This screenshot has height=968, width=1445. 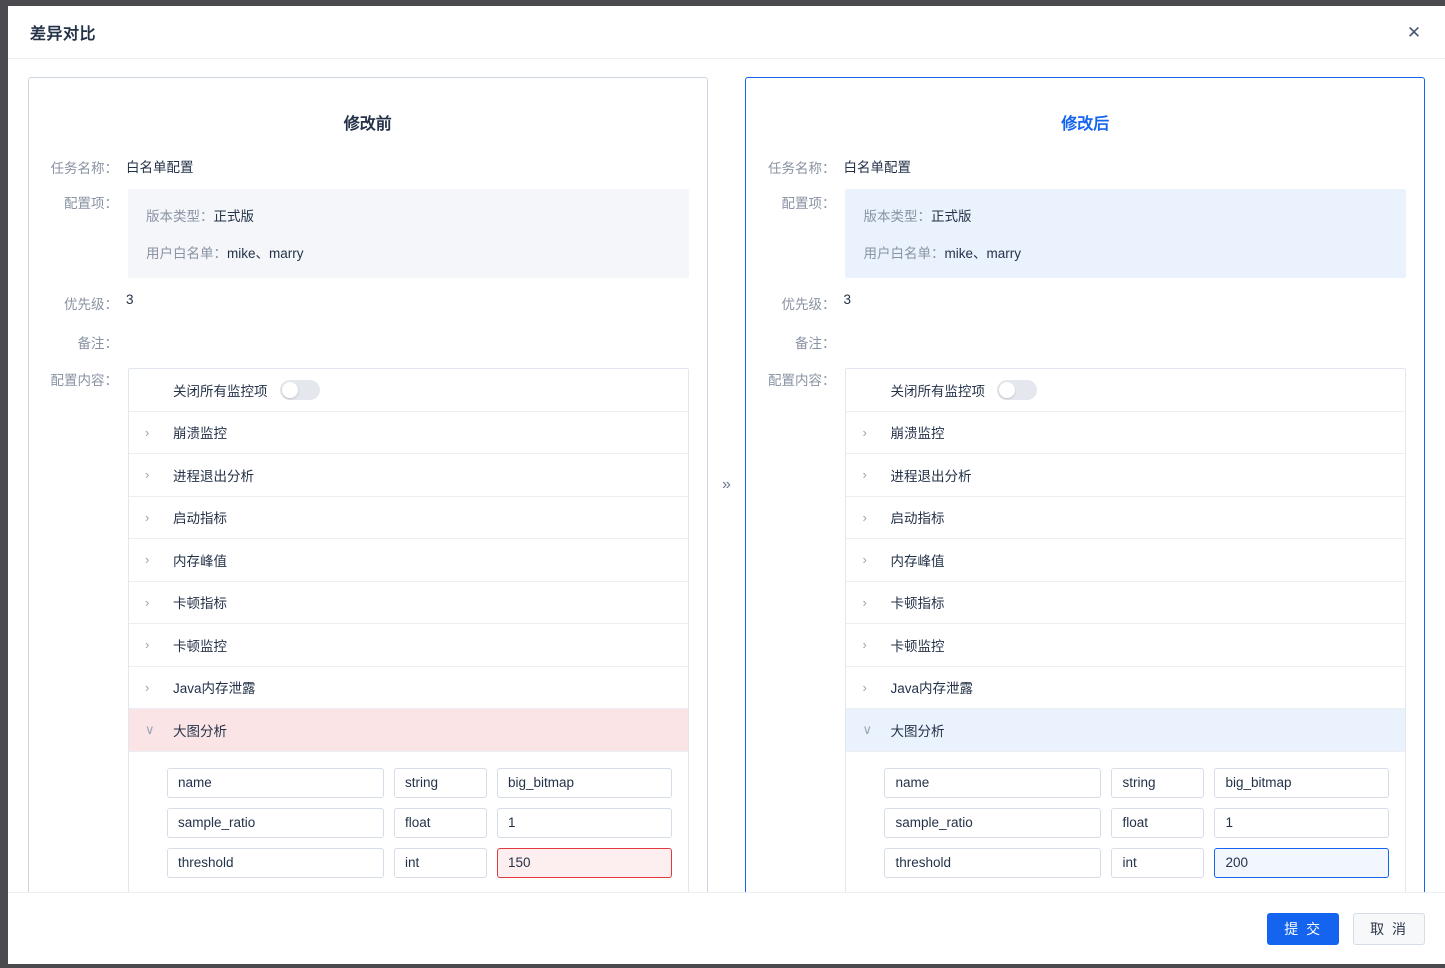 I want to click on accordion-item-3-before: › 内存峰值, so click(x=408, y=560).